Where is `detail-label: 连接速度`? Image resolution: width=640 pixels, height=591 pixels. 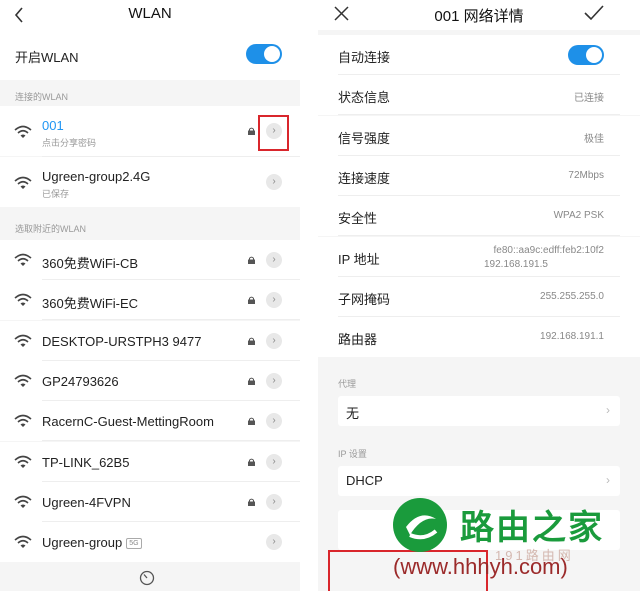 detail-label: 连接速度 is located at coordinates (364, 178).